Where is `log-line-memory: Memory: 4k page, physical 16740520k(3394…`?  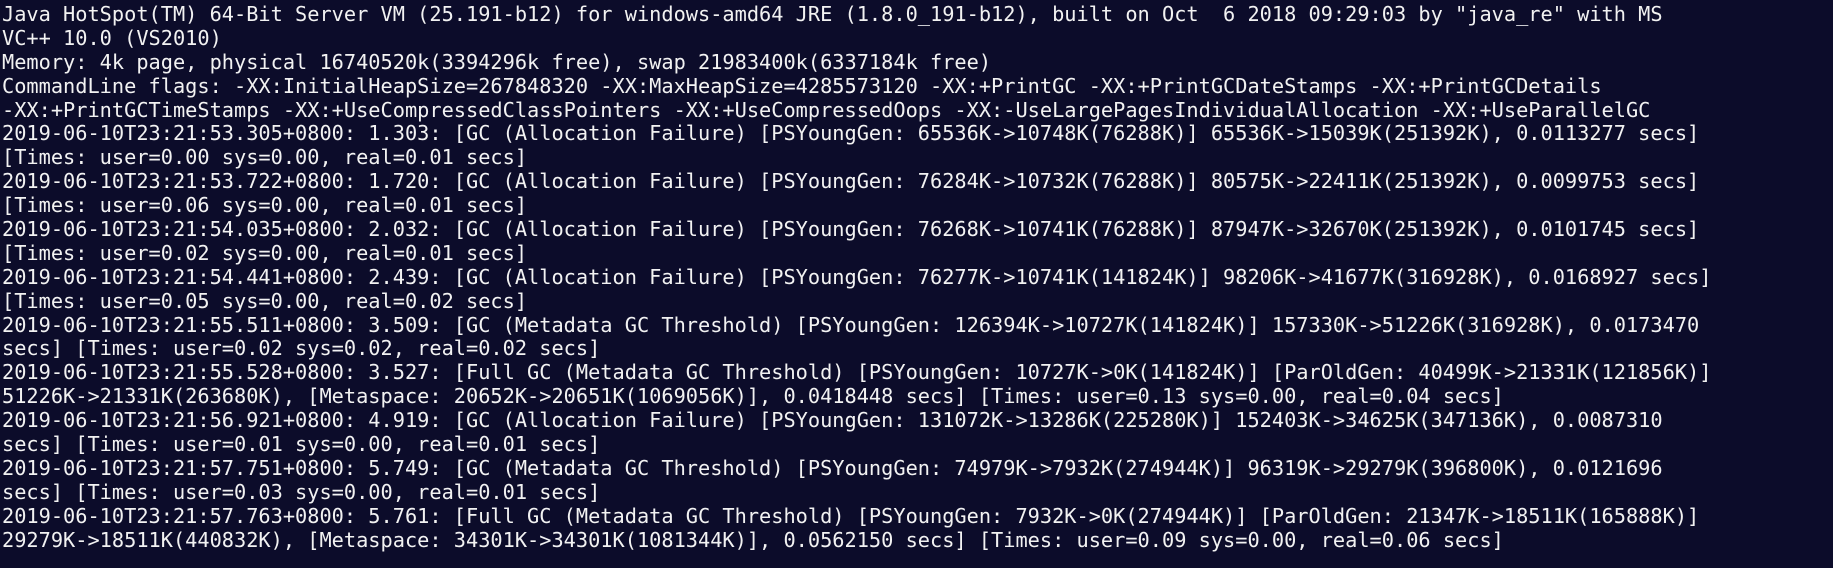
log-line-memory: Memory: 4k page, physical 16740520k(3394… is located at coordinates (497, 61).